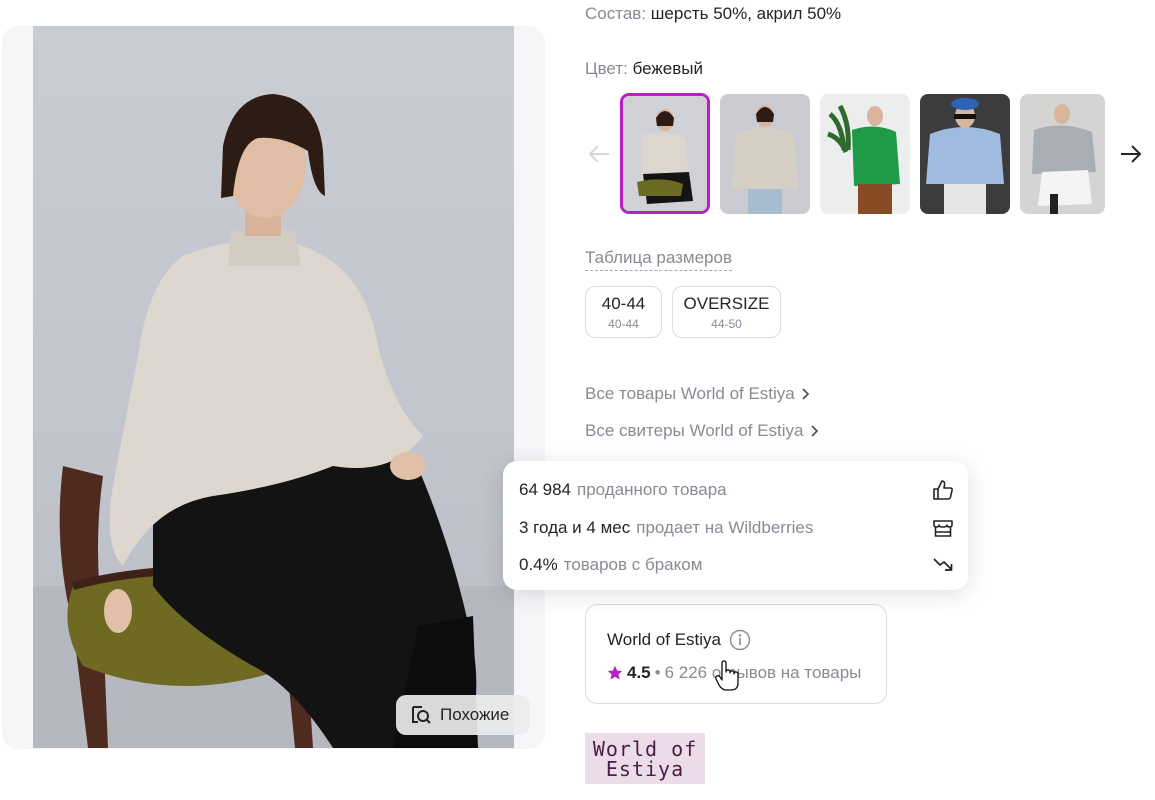 This screenshot has width=1155, height=800. I want to click on all-products-link: Все товары World of Estiya, so click(697, 394).